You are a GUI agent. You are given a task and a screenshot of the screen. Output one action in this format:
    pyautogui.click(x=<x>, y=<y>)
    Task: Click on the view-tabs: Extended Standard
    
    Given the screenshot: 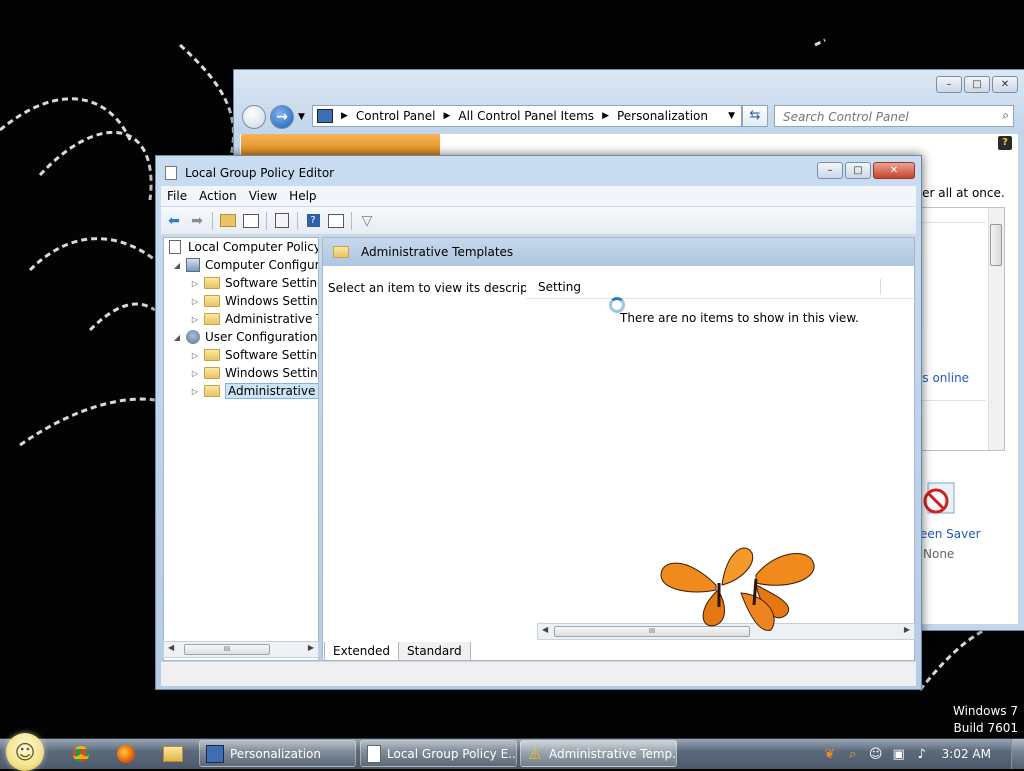 What is the action you would take?
    pyautogui.click(x=397, y=651)
    